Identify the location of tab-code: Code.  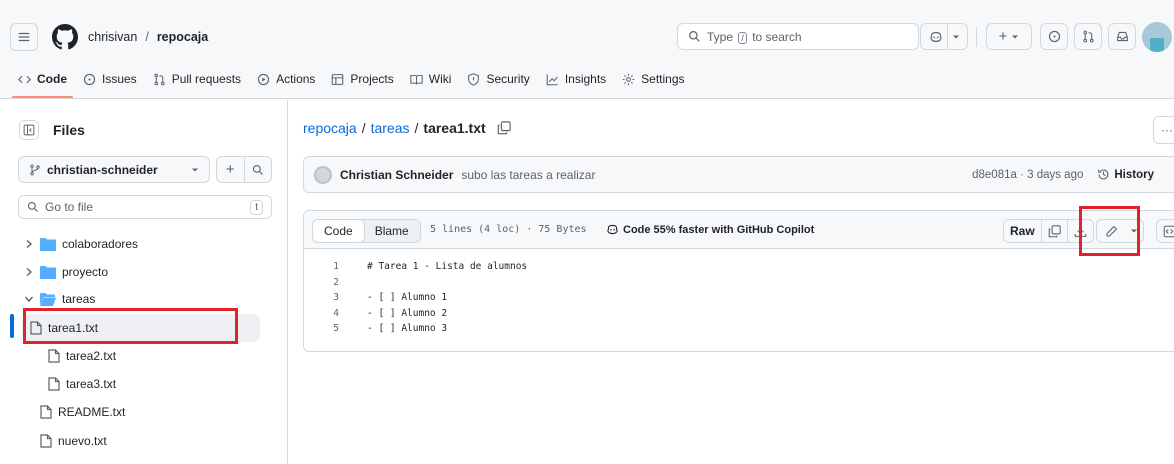
(42, 82).